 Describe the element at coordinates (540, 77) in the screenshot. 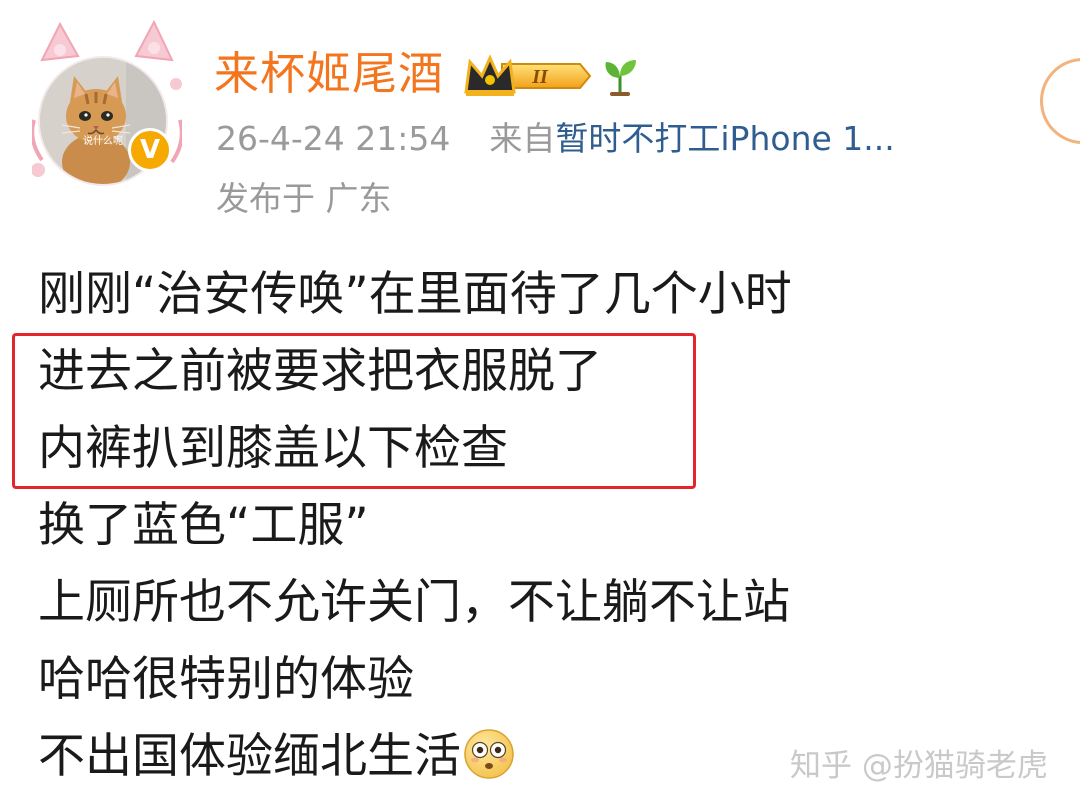

I see `crown-badge-level: II` at that location.